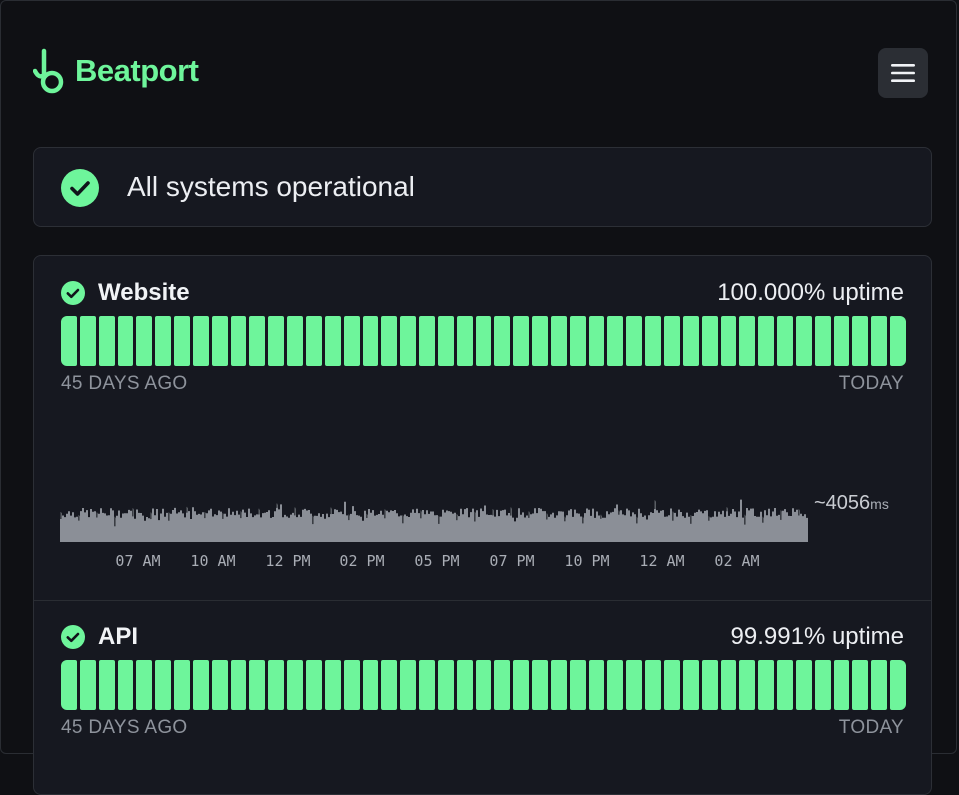  What do you see at coordinates (434, 514) in the screenshot?
I see `response-time-chart` at bounding box center [434, 514].